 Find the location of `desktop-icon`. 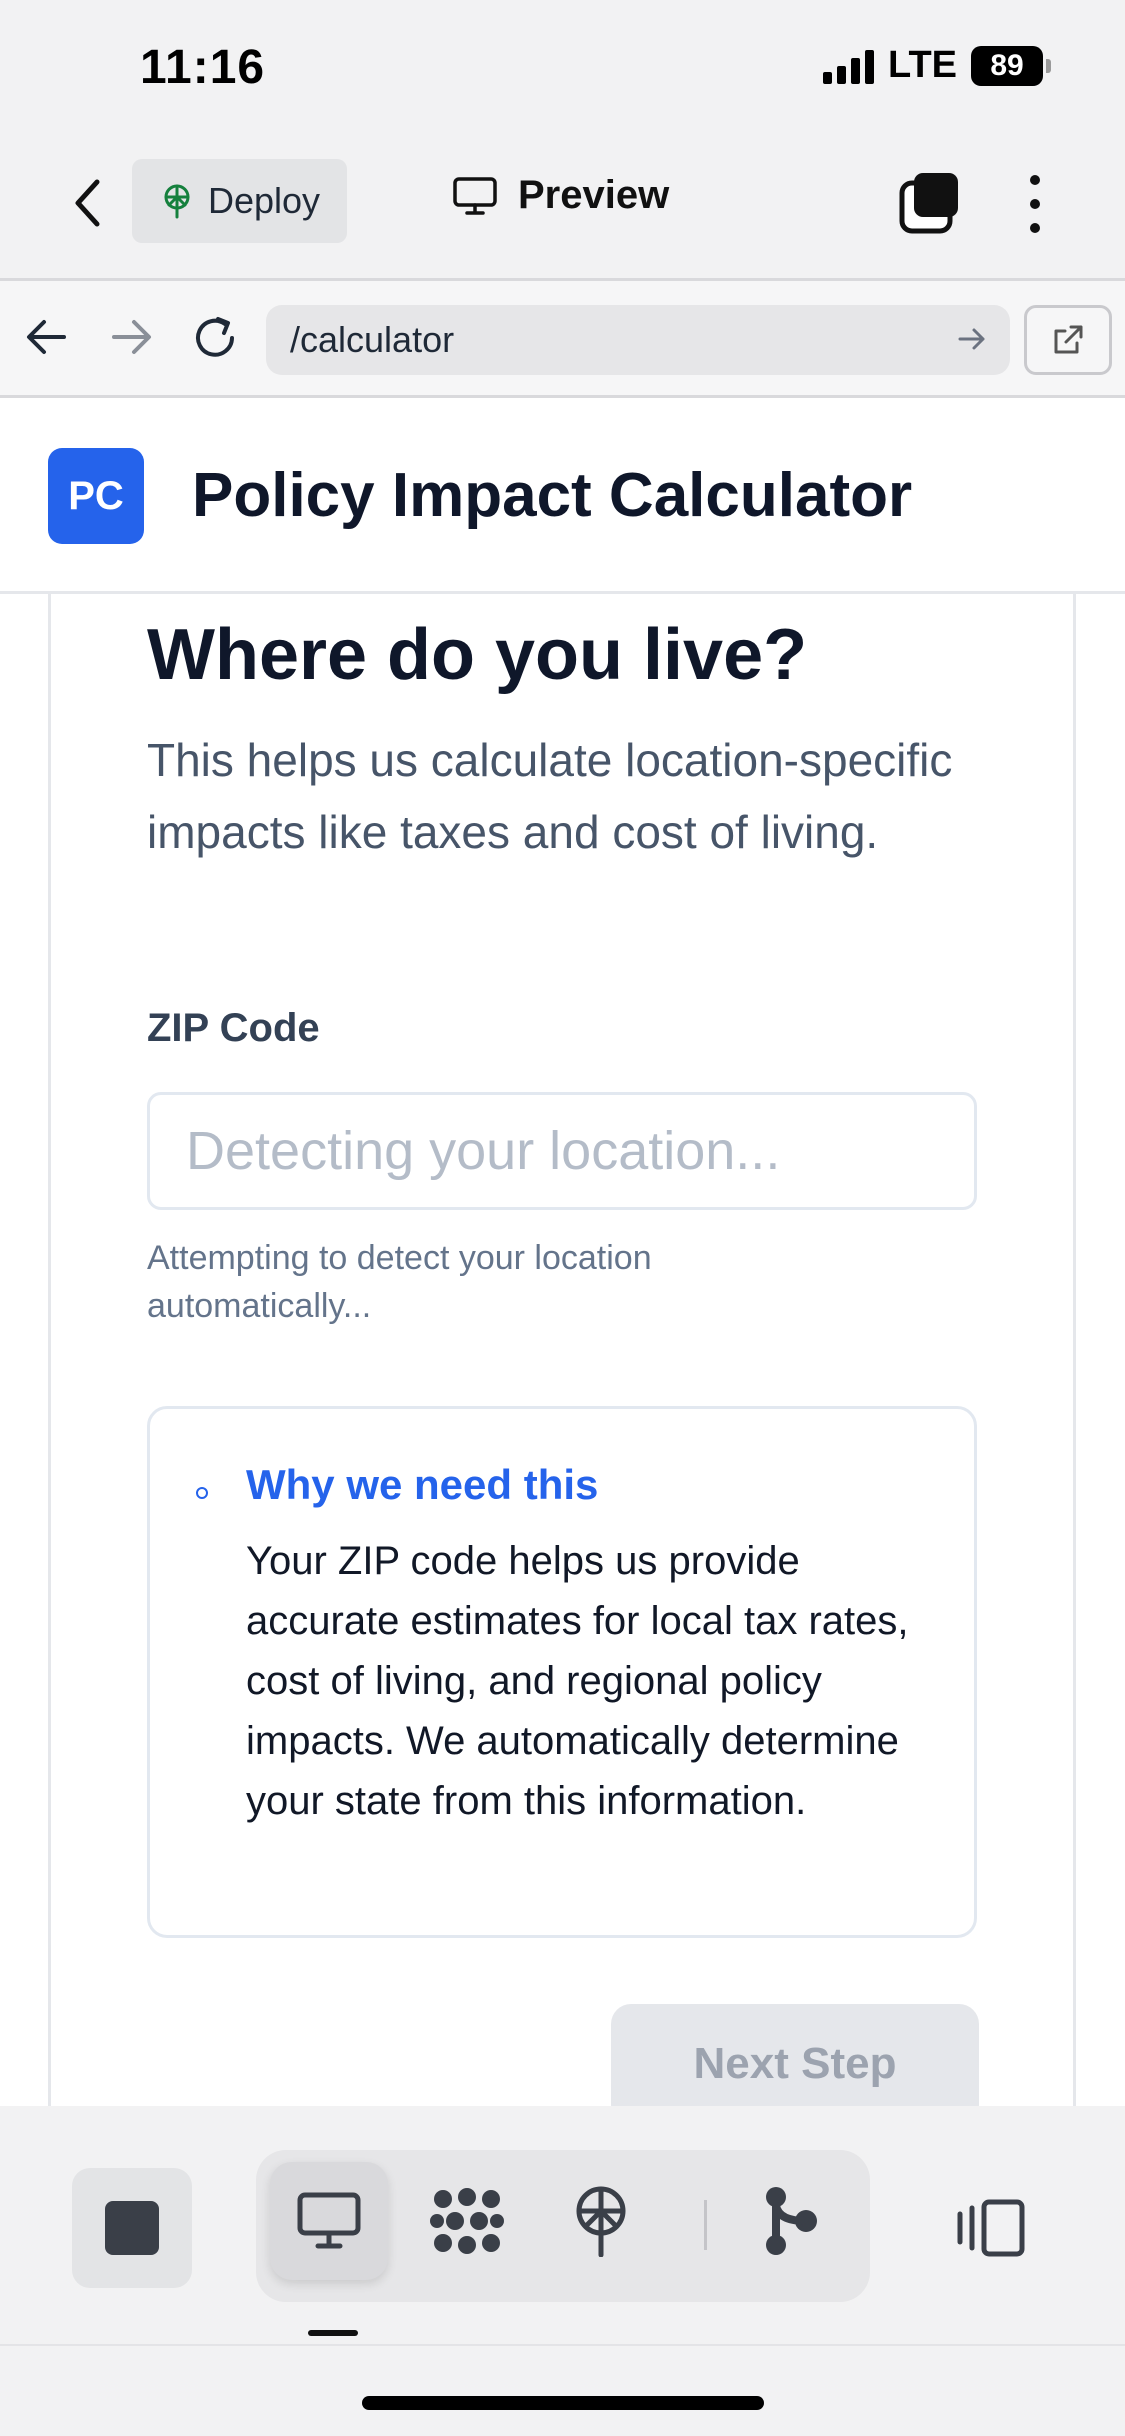

desktop-icon is located at coordinates (329, 2220).